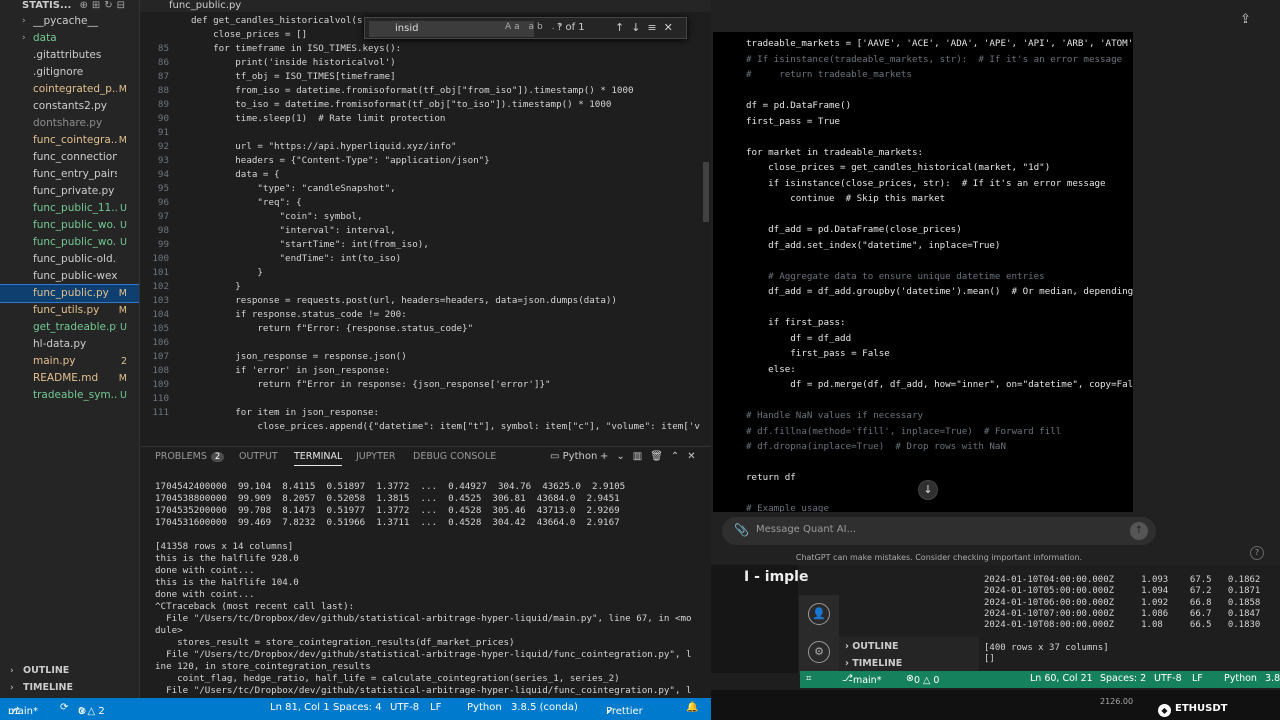 The width and height of the screenshot is (1280, 720). Describe the element at coordinates (939, 531) in the screenshot. I see `message-input: 📎 Message Quant AI... ↑` at that location.